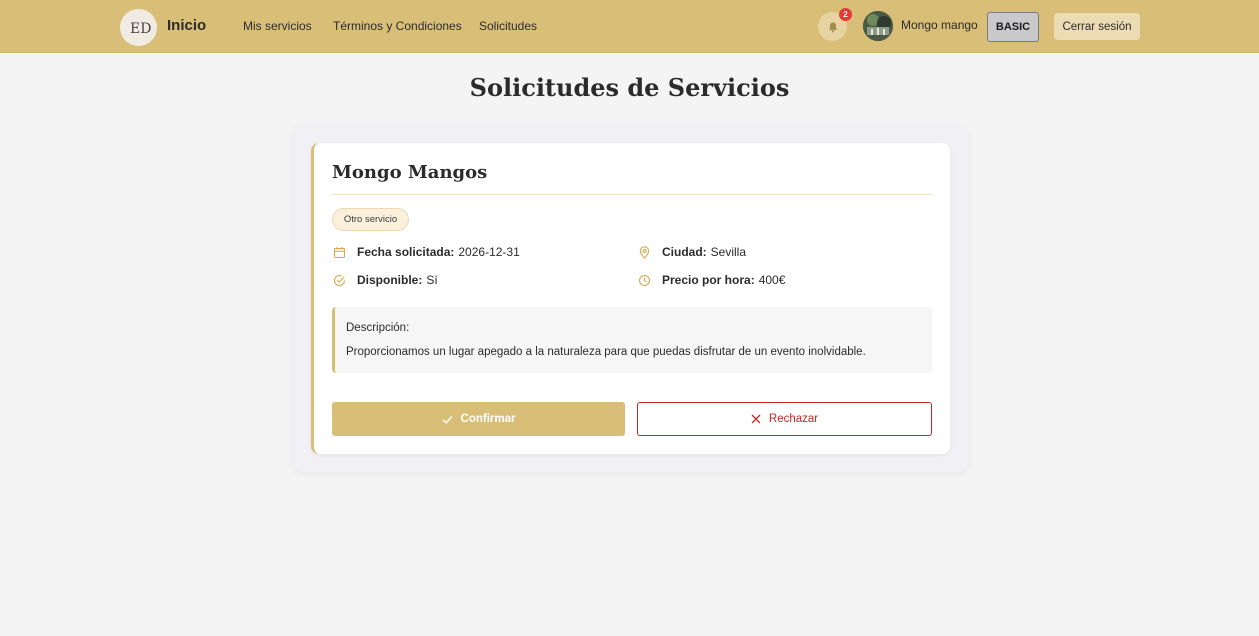  I want to click on location-pin-icon, so click(644, 252).